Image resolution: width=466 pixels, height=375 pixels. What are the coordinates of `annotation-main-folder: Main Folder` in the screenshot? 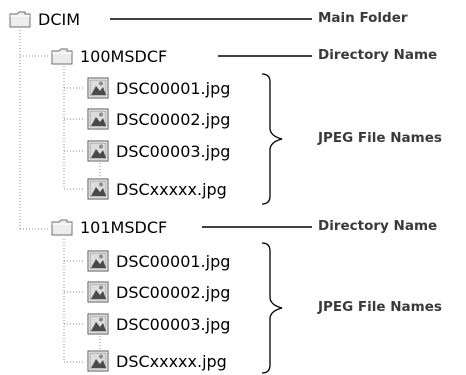 It's located at (363, 18).